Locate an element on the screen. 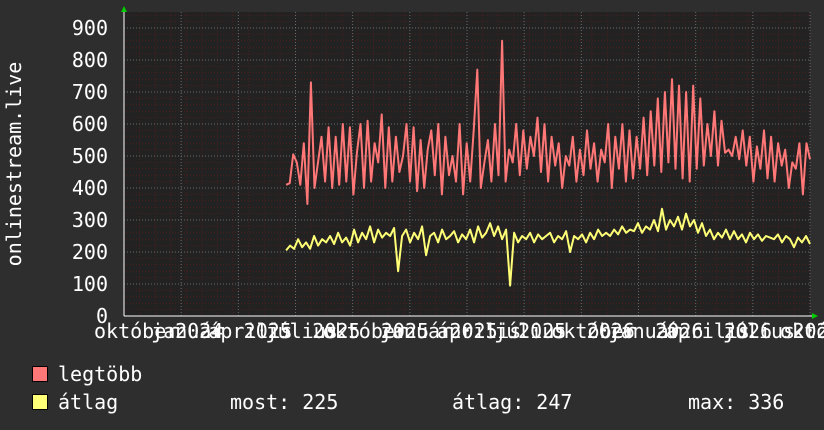 This screenshot has width=824, height=430. y-tick-label: 400 is located at coordinates (90, 188).